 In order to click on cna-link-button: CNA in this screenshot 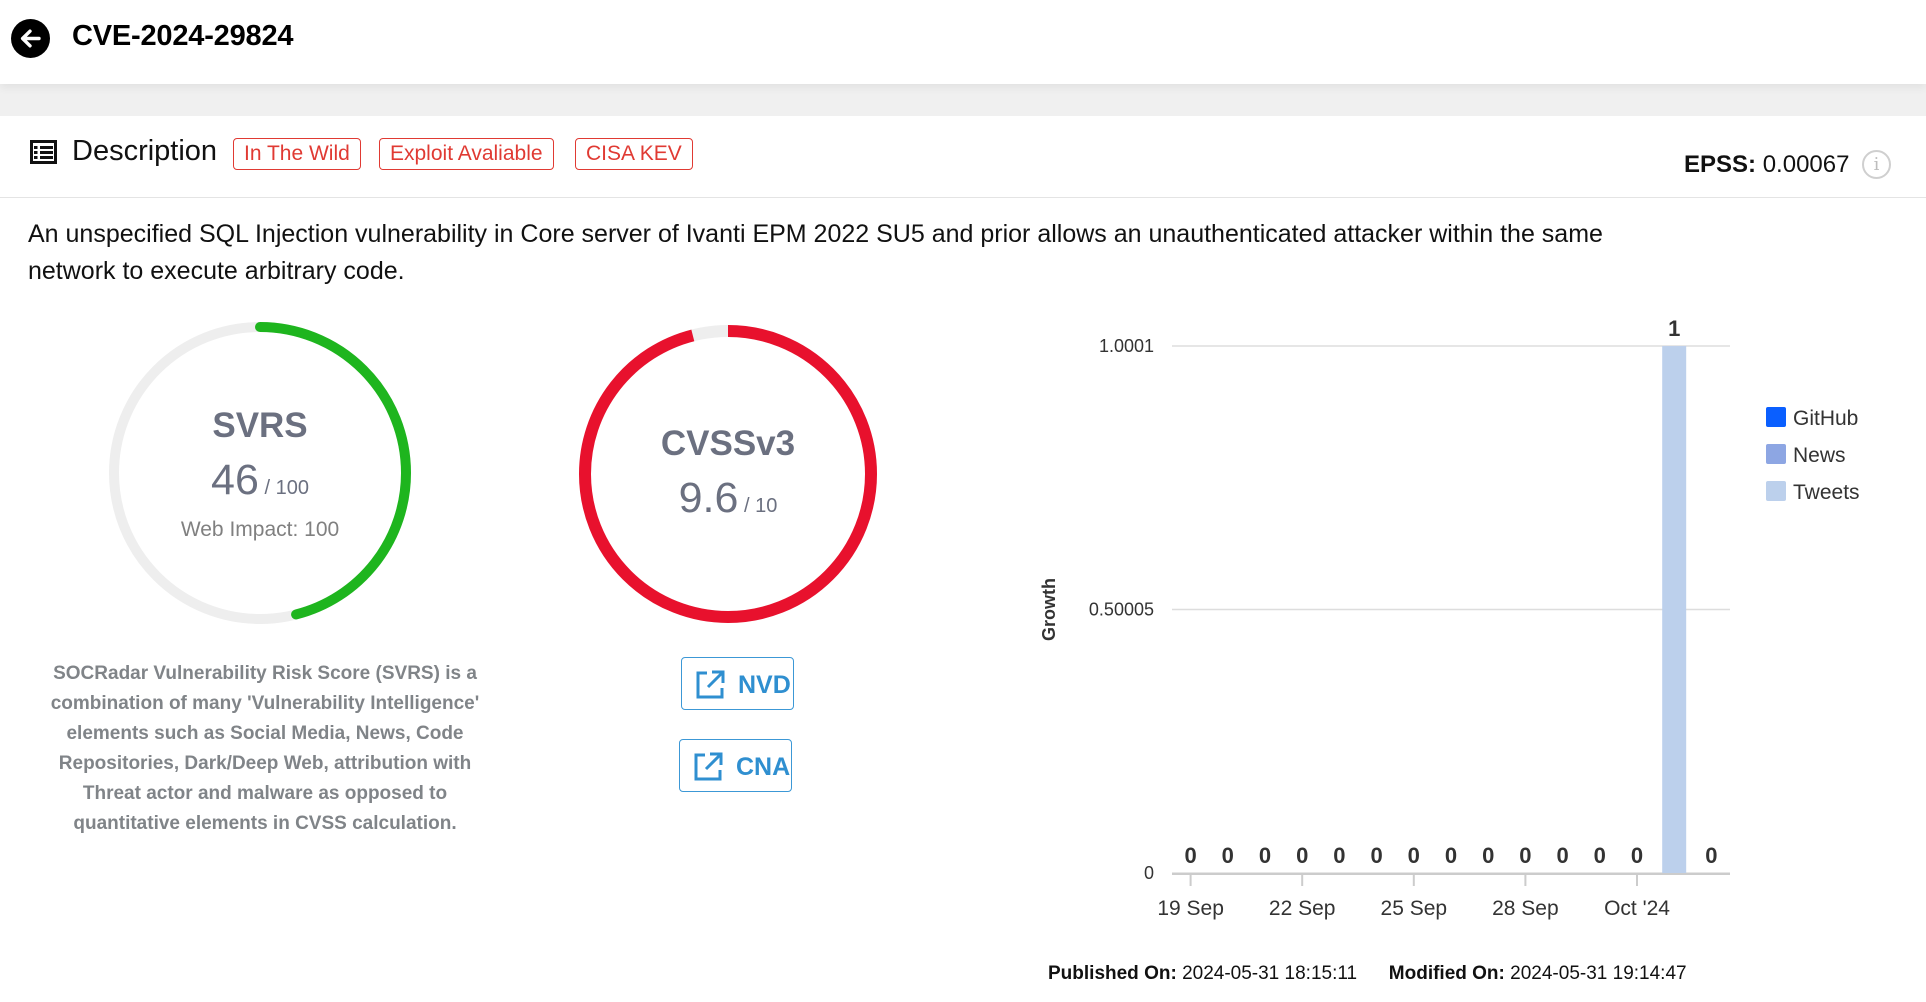, I will do `click(735, 765)`.